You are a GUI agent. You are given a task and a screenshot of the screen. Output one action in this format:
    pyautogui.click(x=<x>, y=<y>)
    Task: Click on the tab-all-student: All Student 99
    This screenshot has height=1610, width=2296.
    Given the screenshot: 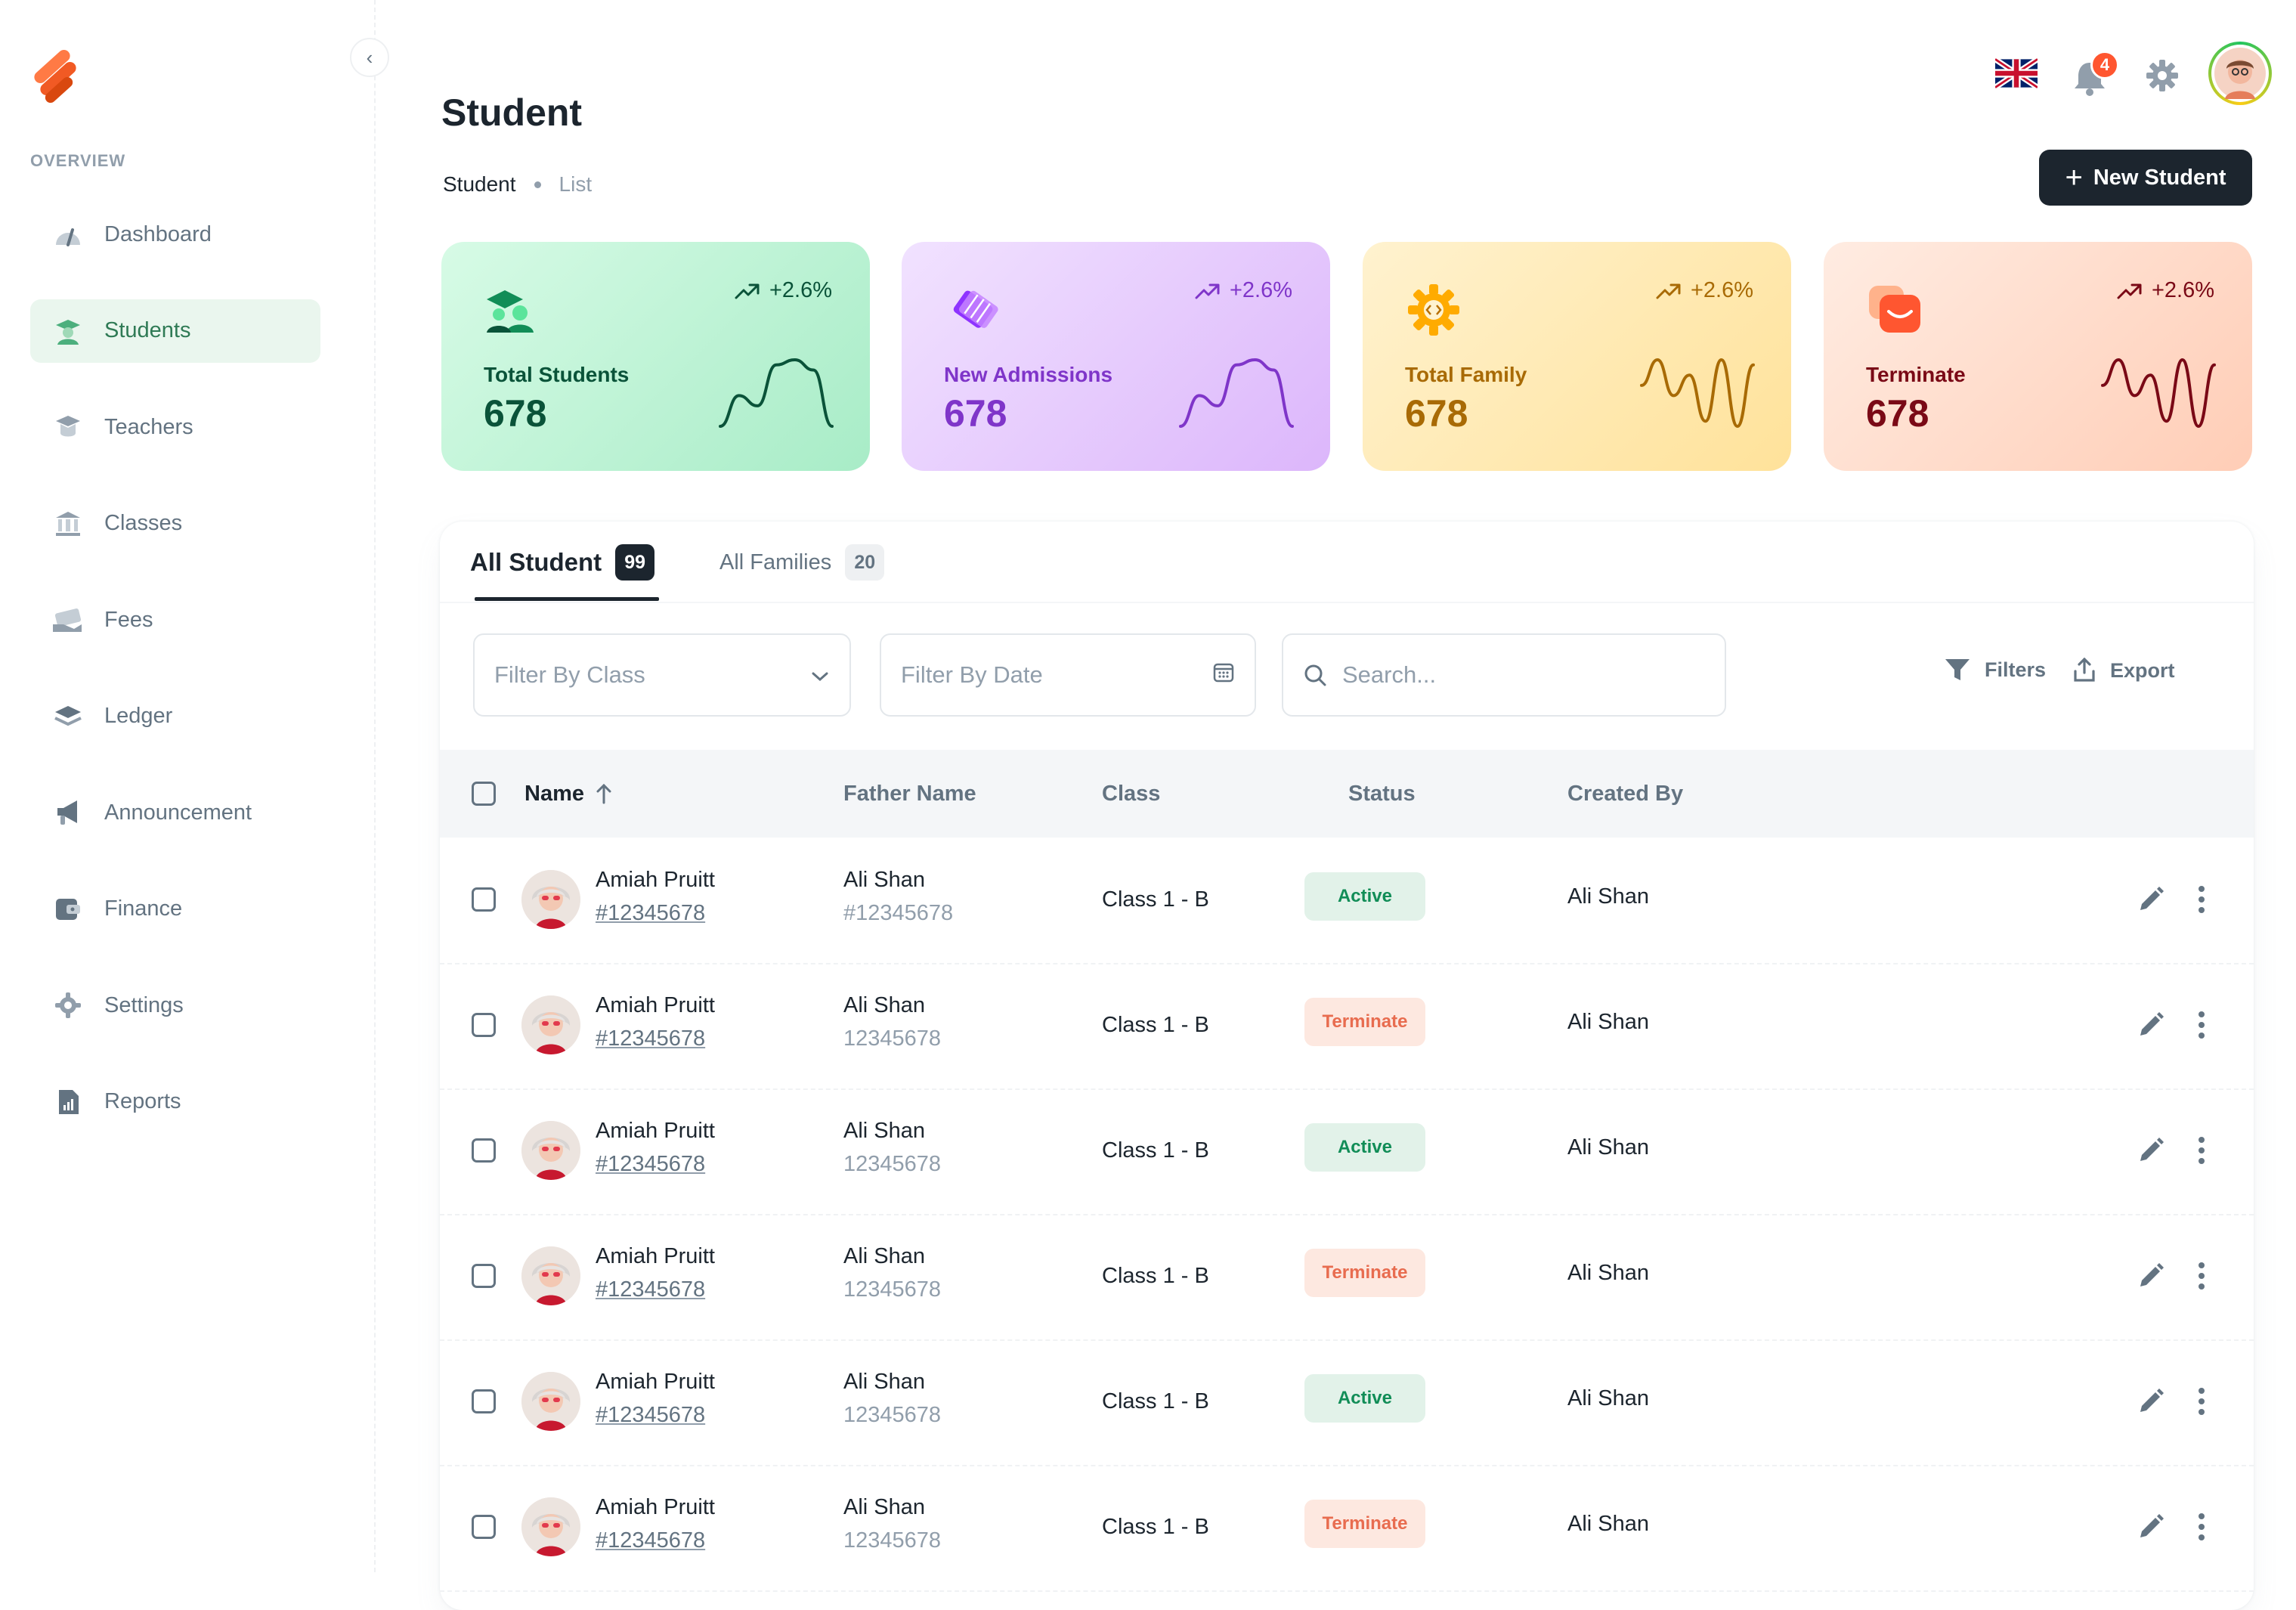 What is the action you would take?
    pyautogui.click(x=562, y=562)
    